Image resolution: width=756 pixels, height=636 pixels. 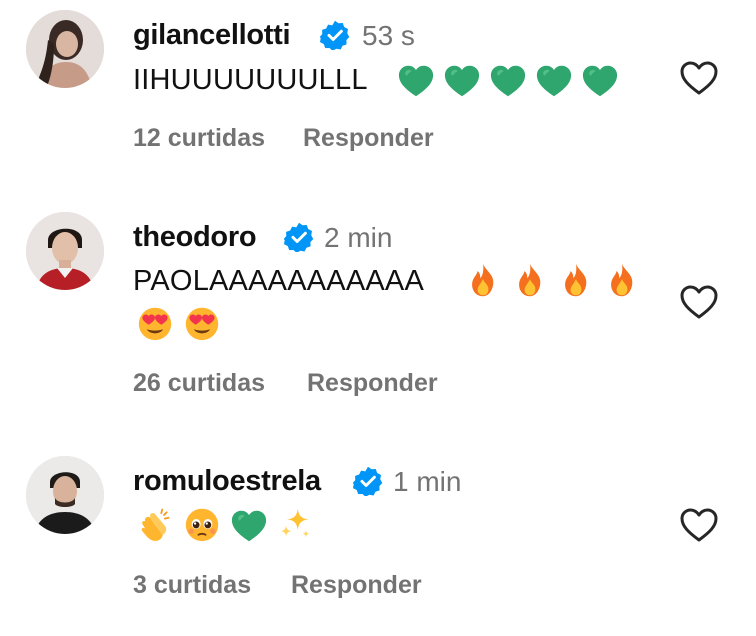 I want to click on like-count: 12 curtidas, so click(x=199, y=138).